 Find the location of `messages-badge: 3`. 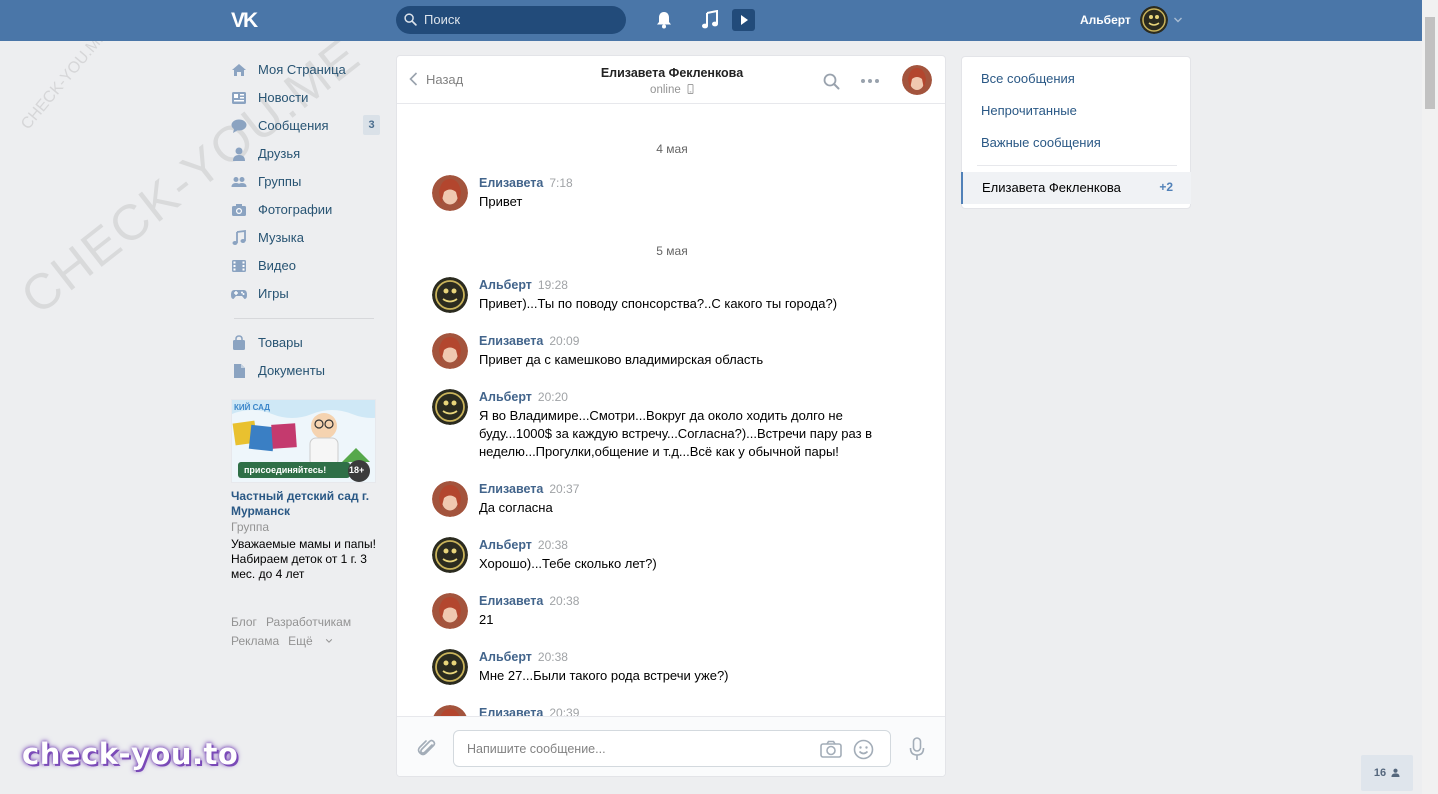

messages-badge: 3 is located at coordinates (371, 125).